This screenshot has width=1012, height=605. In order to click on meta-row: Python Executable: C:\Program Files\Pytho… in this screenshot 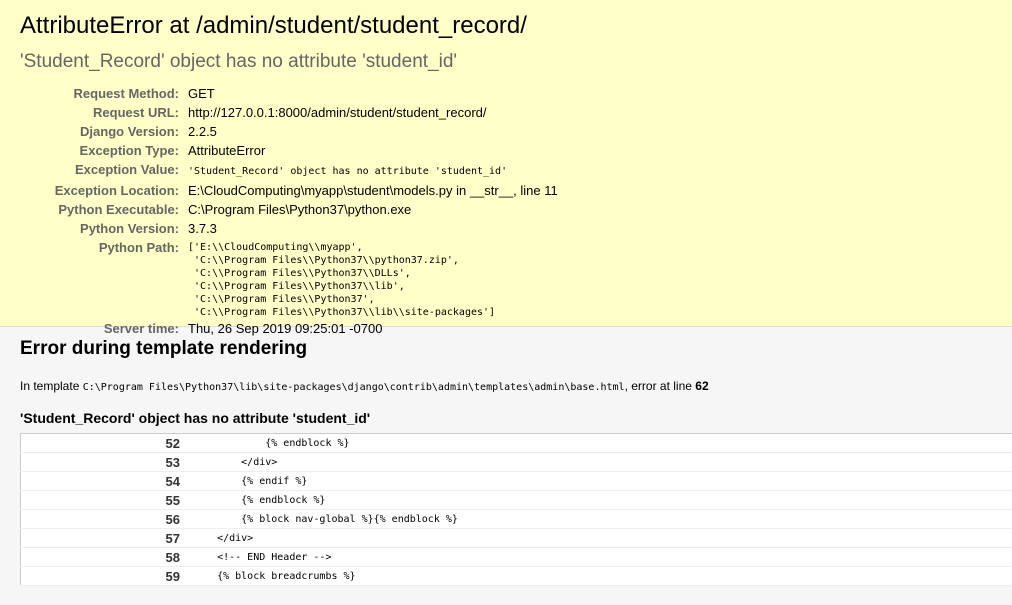, I will do `click(289, 209)`.